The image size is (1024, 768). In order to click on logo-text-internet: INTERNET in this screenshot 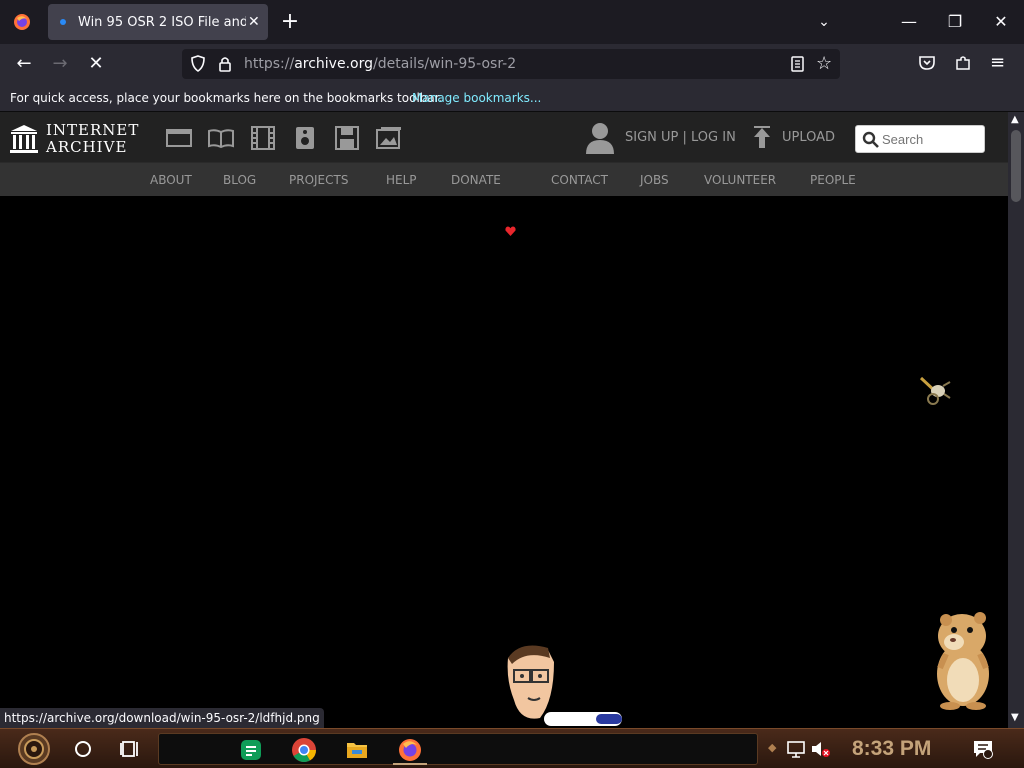, I will do `click(93, 130)`.